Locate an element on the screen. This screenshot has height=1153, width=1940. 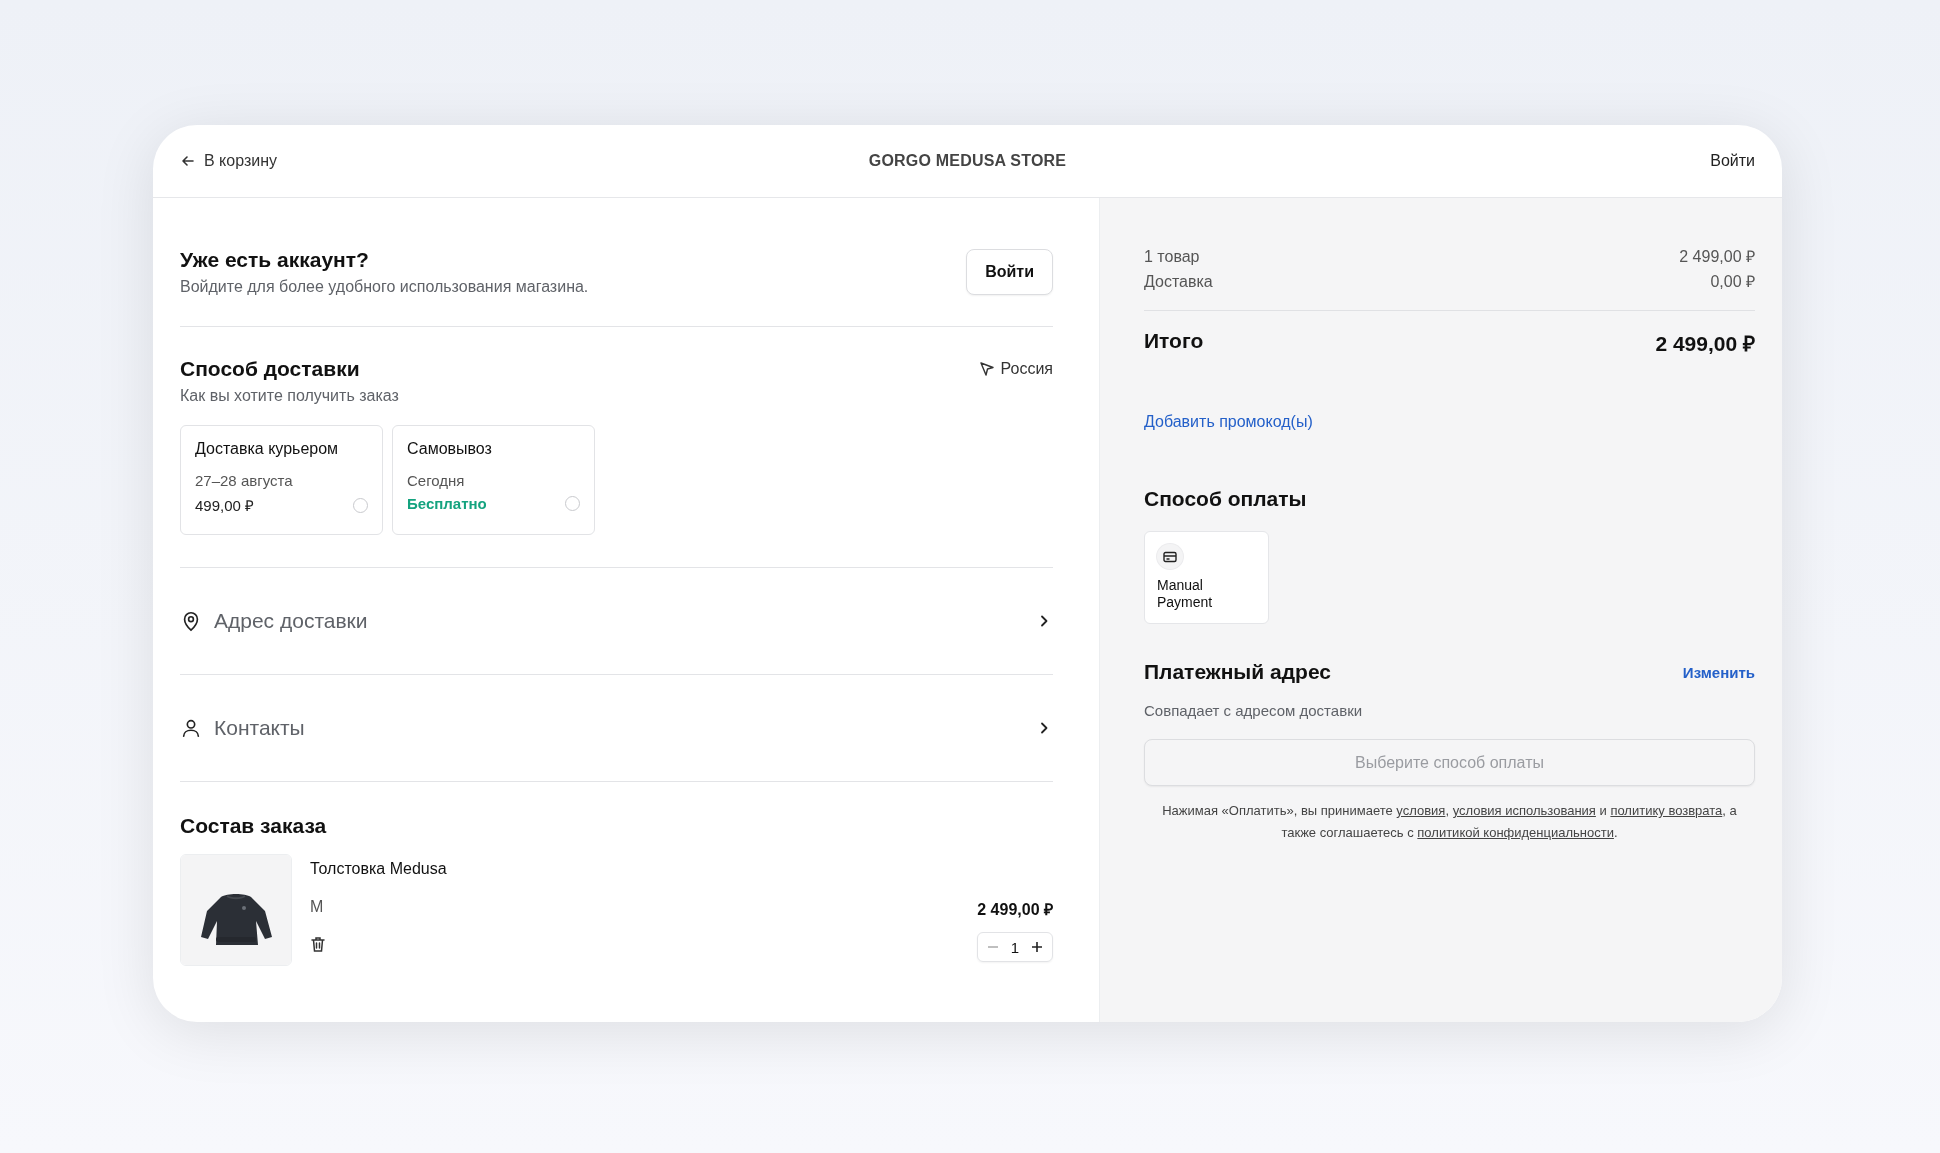
product-variant: M is located at coordinates (317, 907).